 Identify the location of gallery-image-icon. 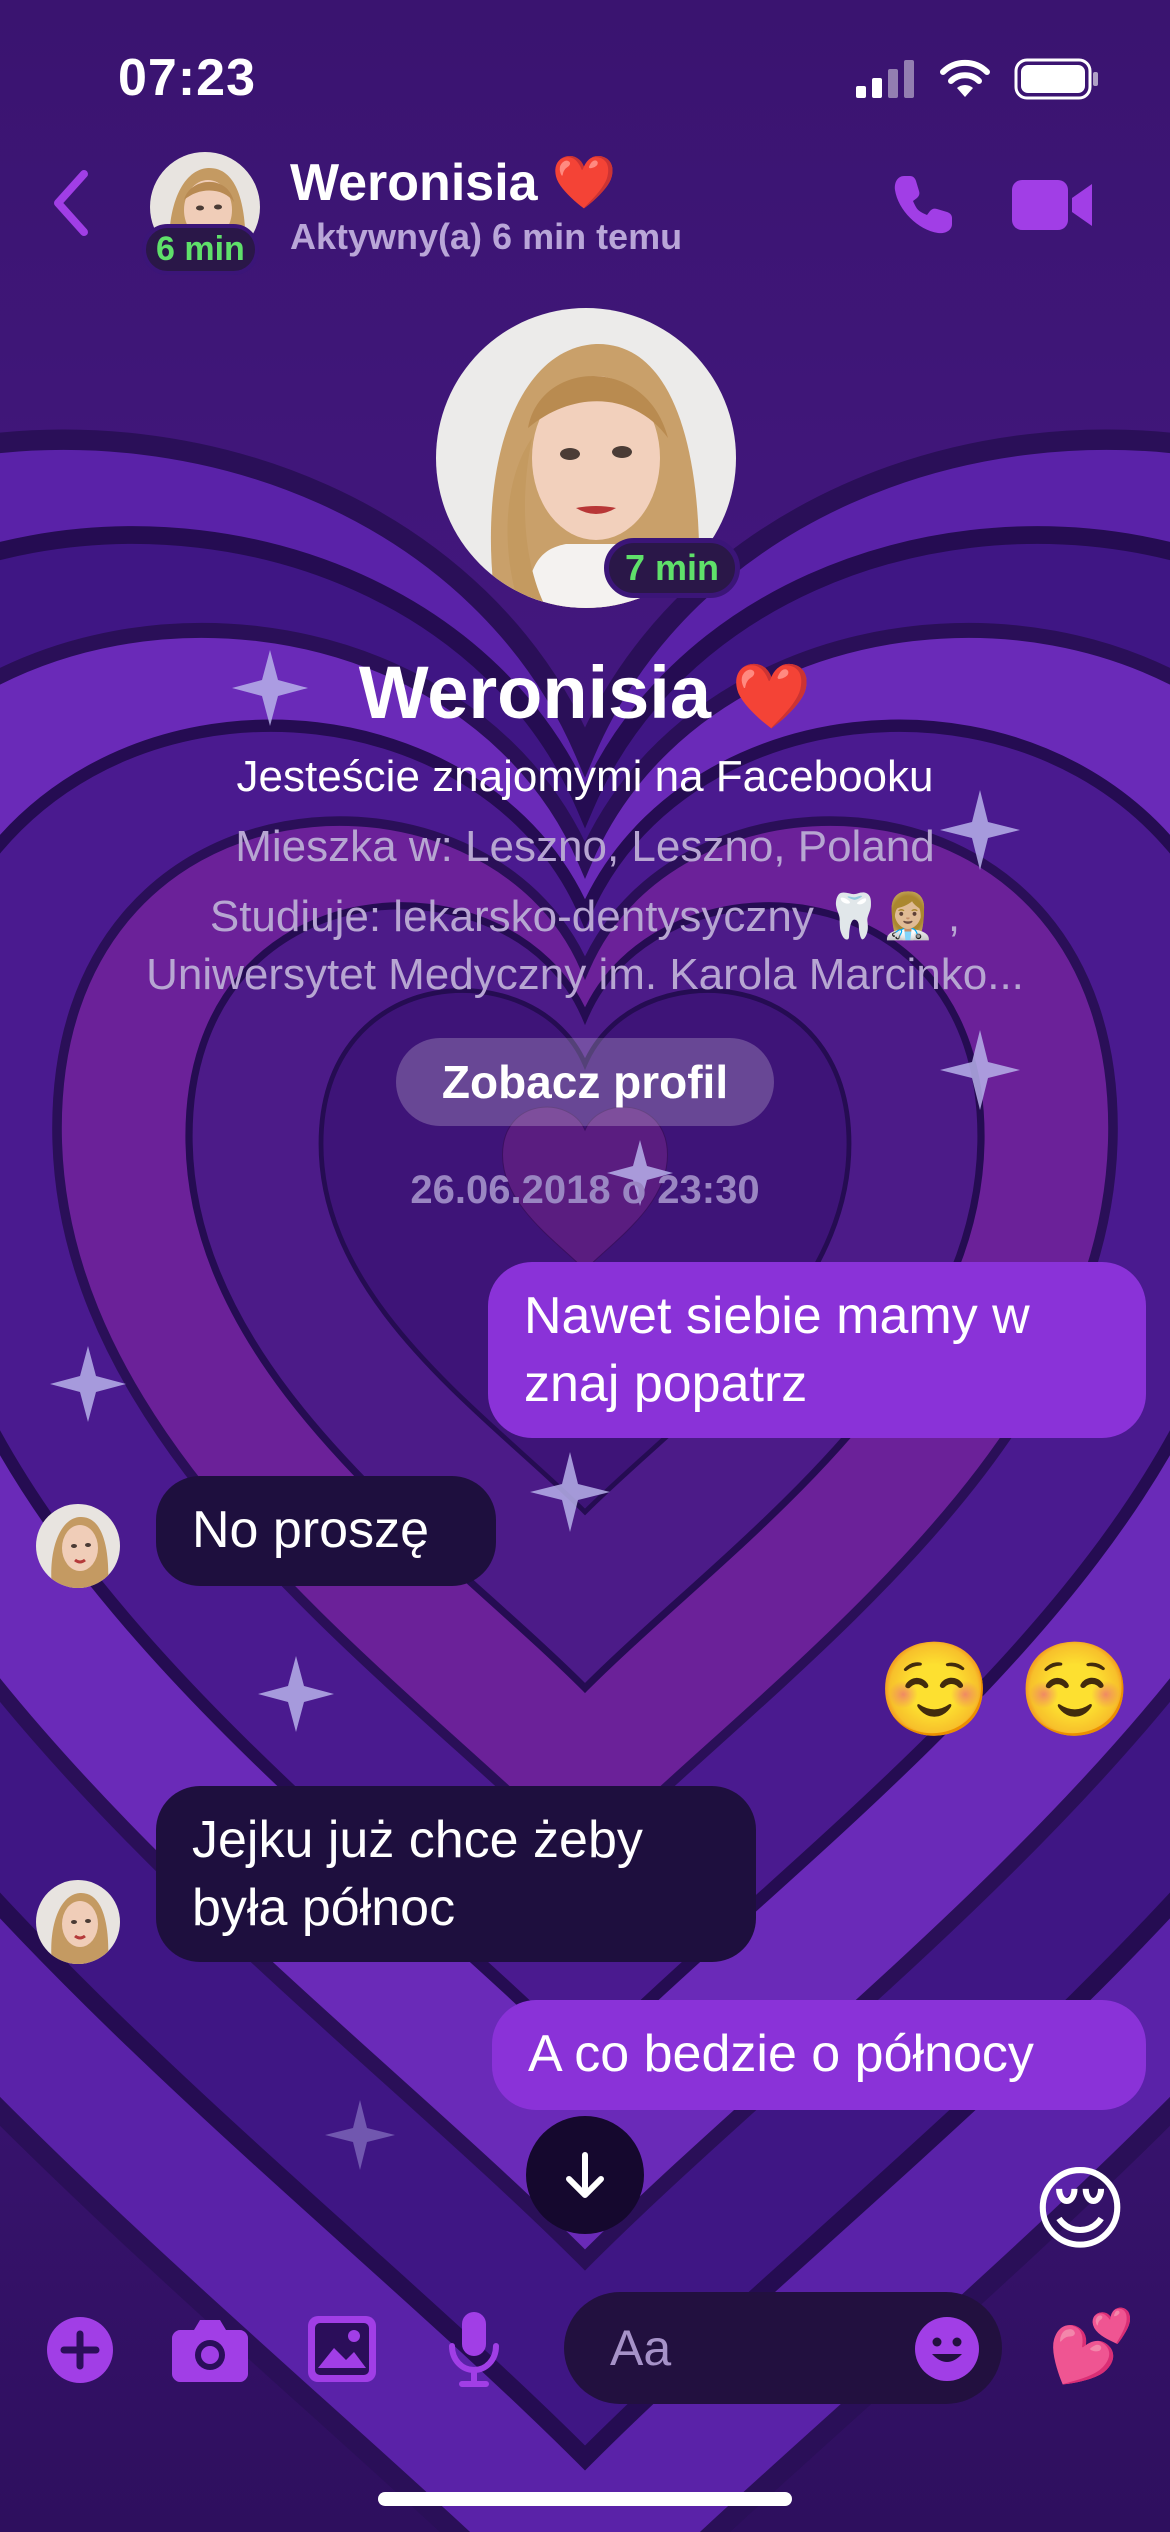
(342, 2349).